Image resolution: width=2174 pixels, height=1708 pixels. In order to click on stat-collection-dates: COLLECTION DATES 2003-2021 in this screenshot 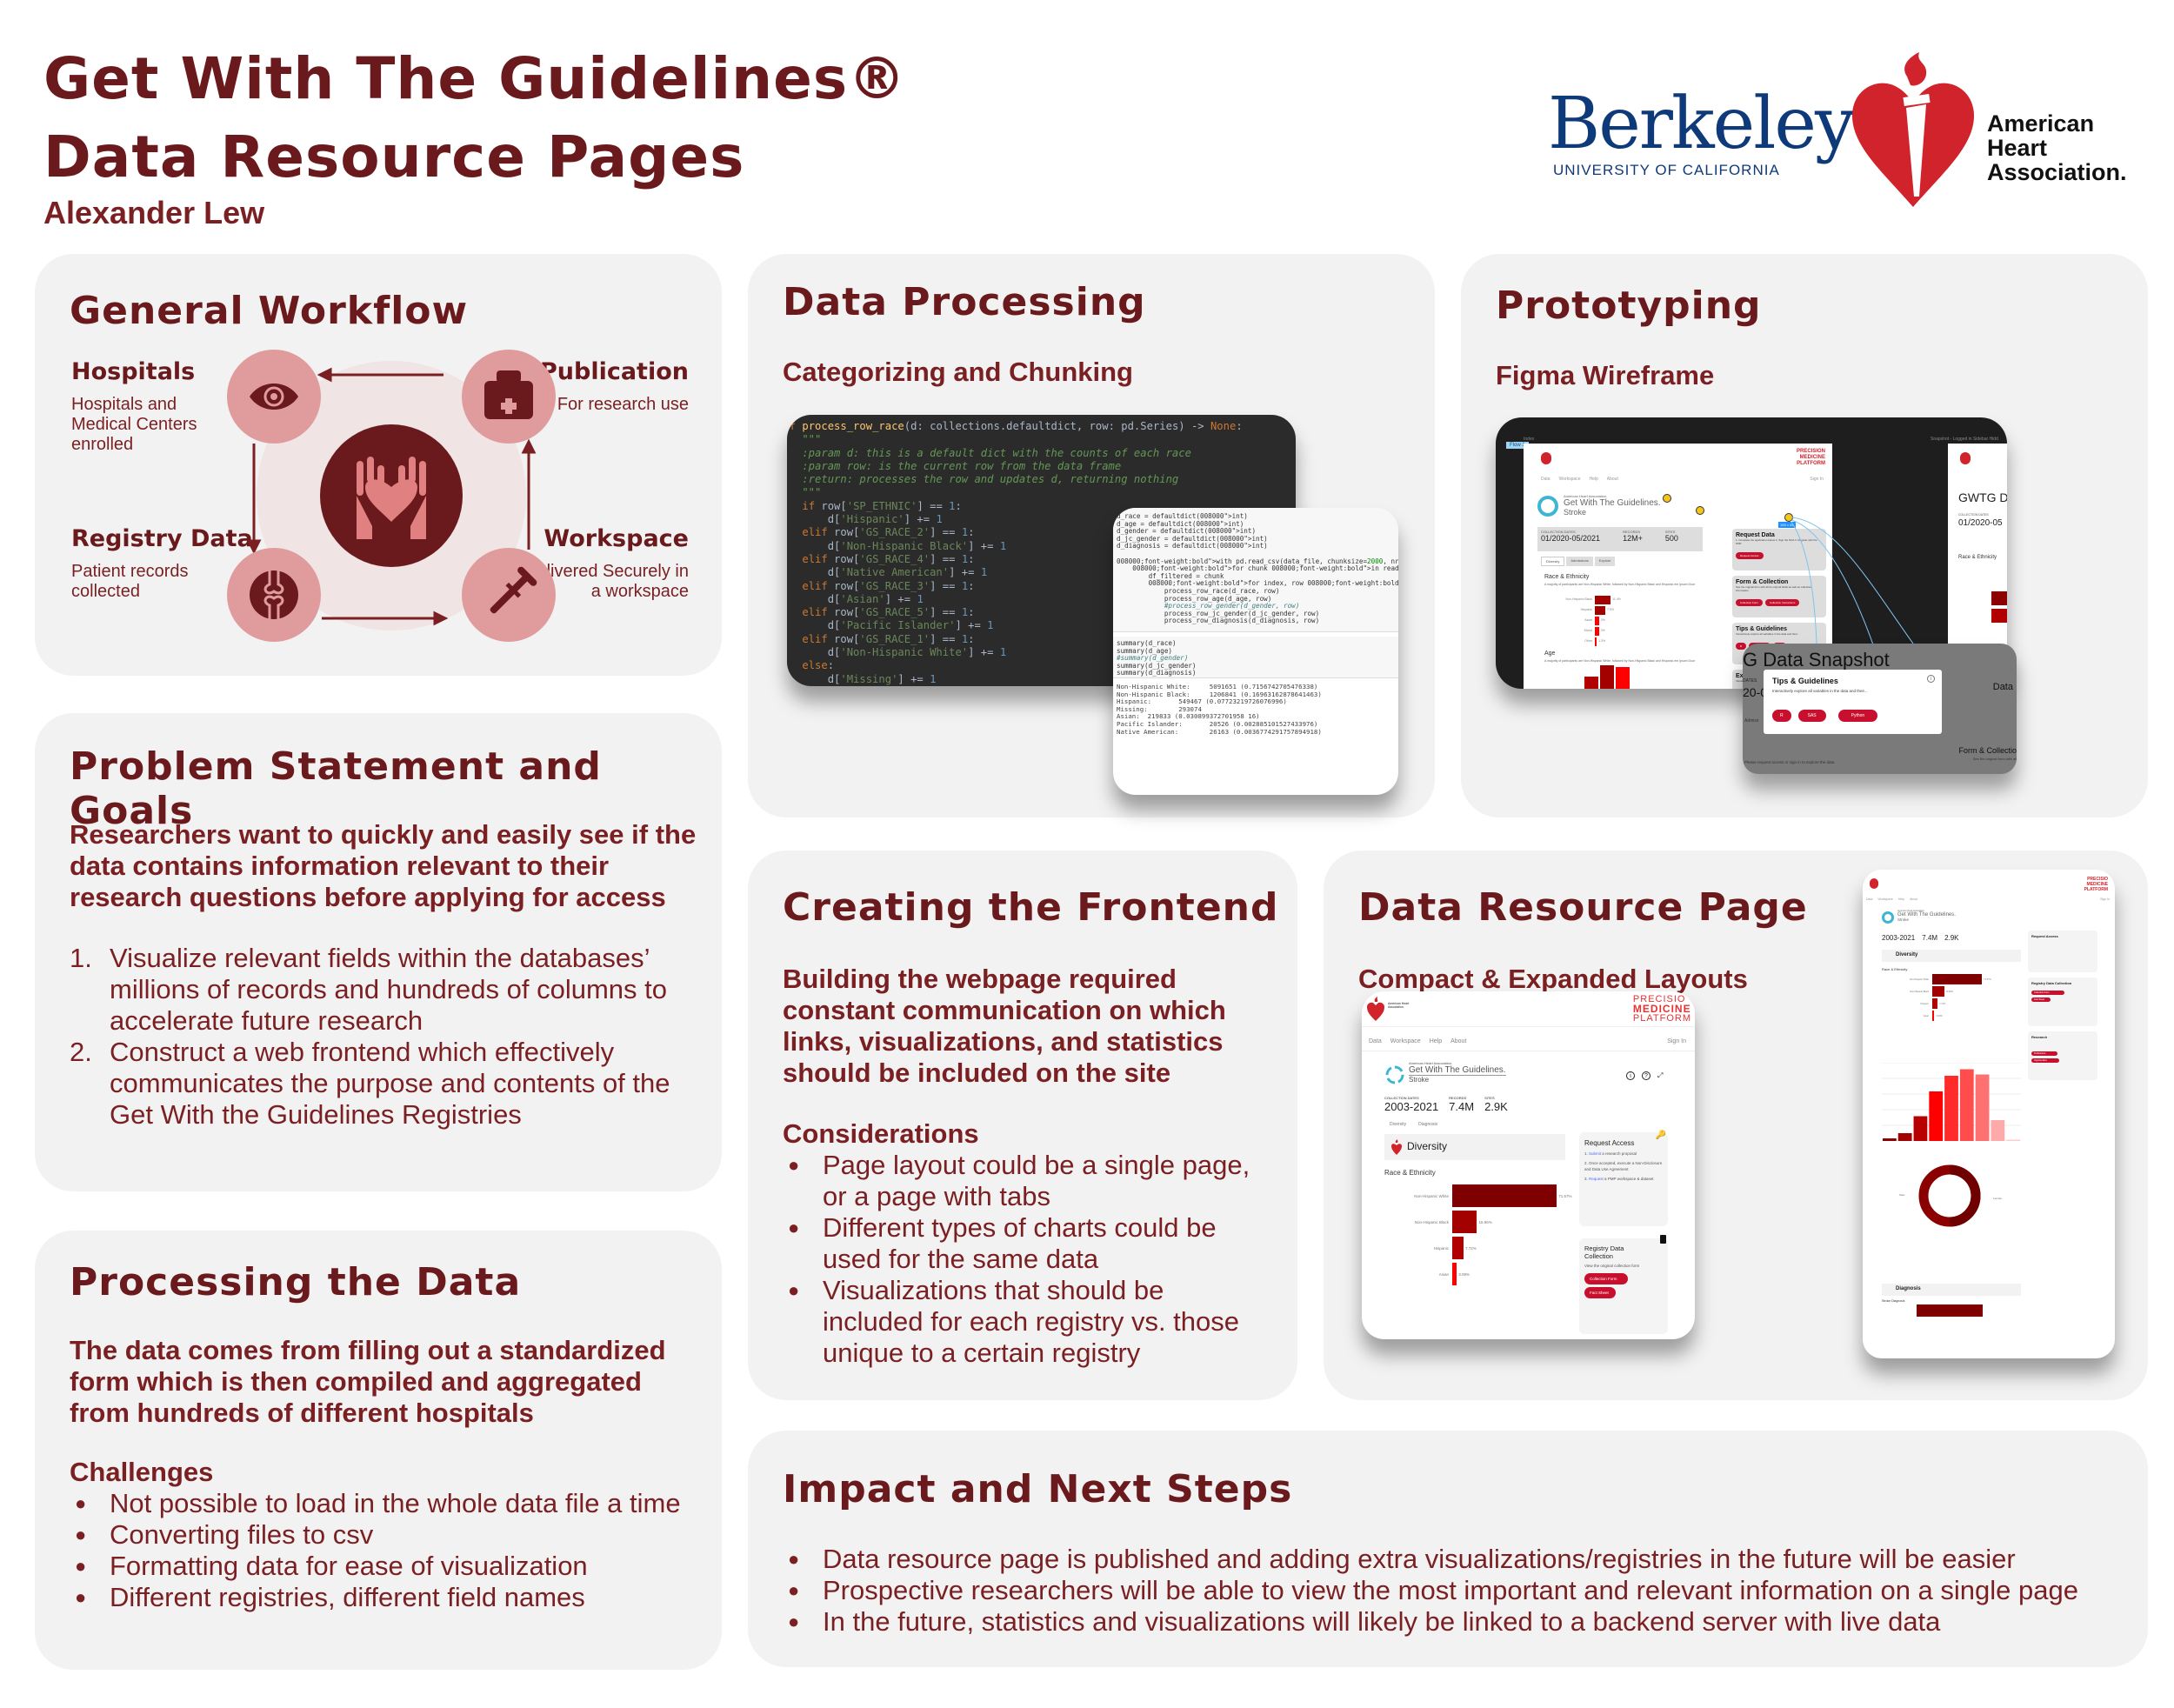, I will do `click(1411, 1104)`.